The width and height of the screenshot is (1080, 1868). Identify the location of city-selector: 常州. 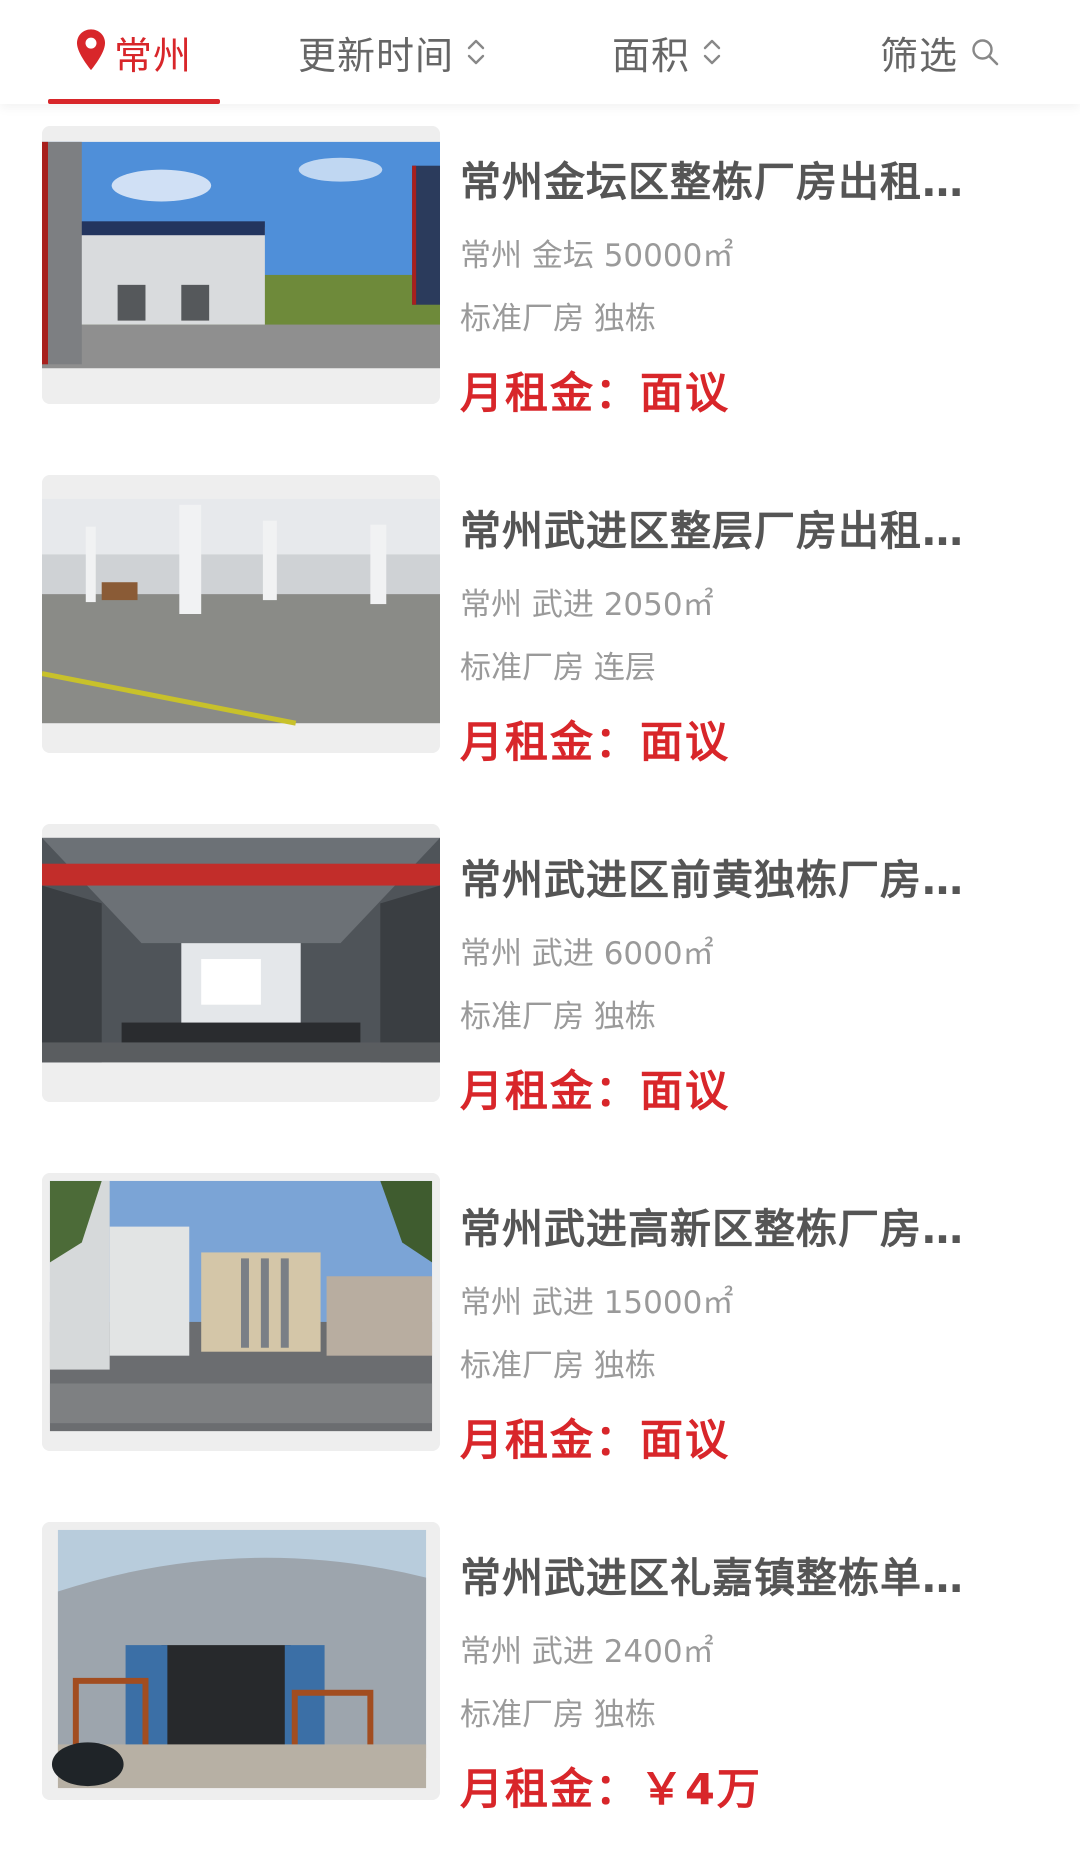
(133, 52).